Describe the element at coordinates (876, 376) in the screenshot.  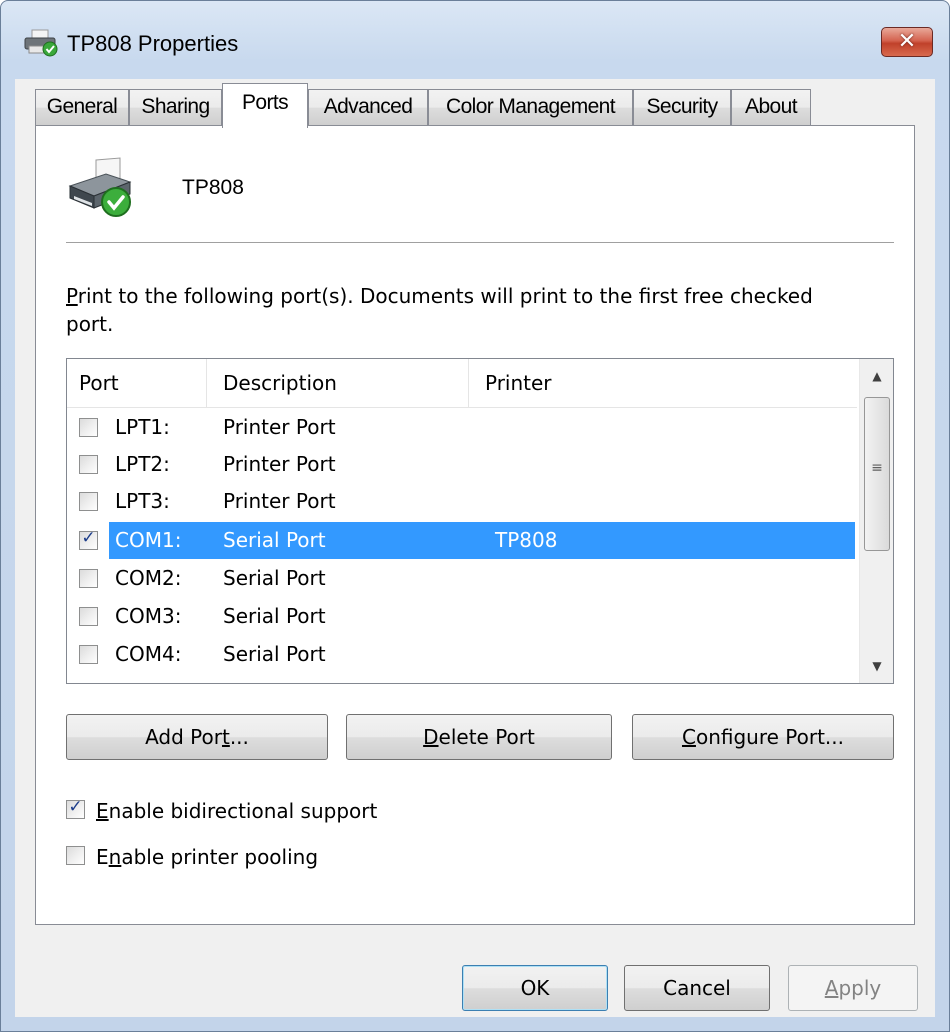
I see `scroll-up-arrow-icon: ▲` at that location.